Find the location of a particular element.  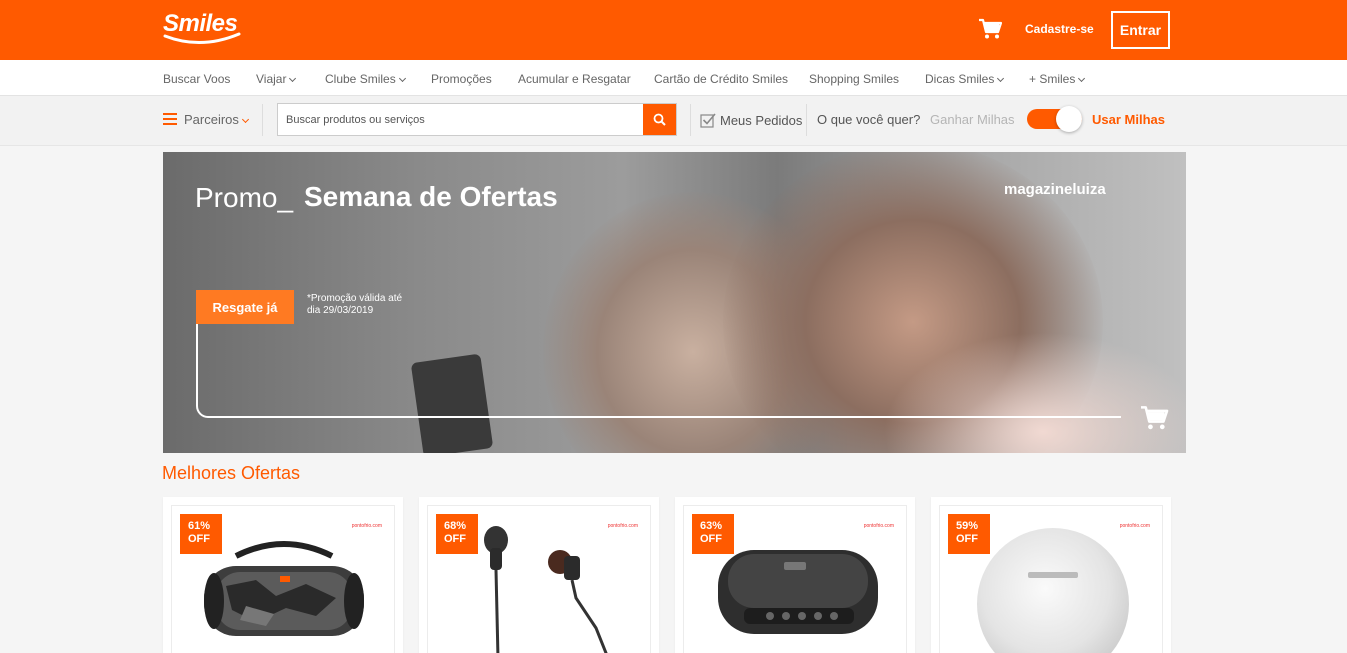

banner-frame-line is located at coordinates (658, 364).